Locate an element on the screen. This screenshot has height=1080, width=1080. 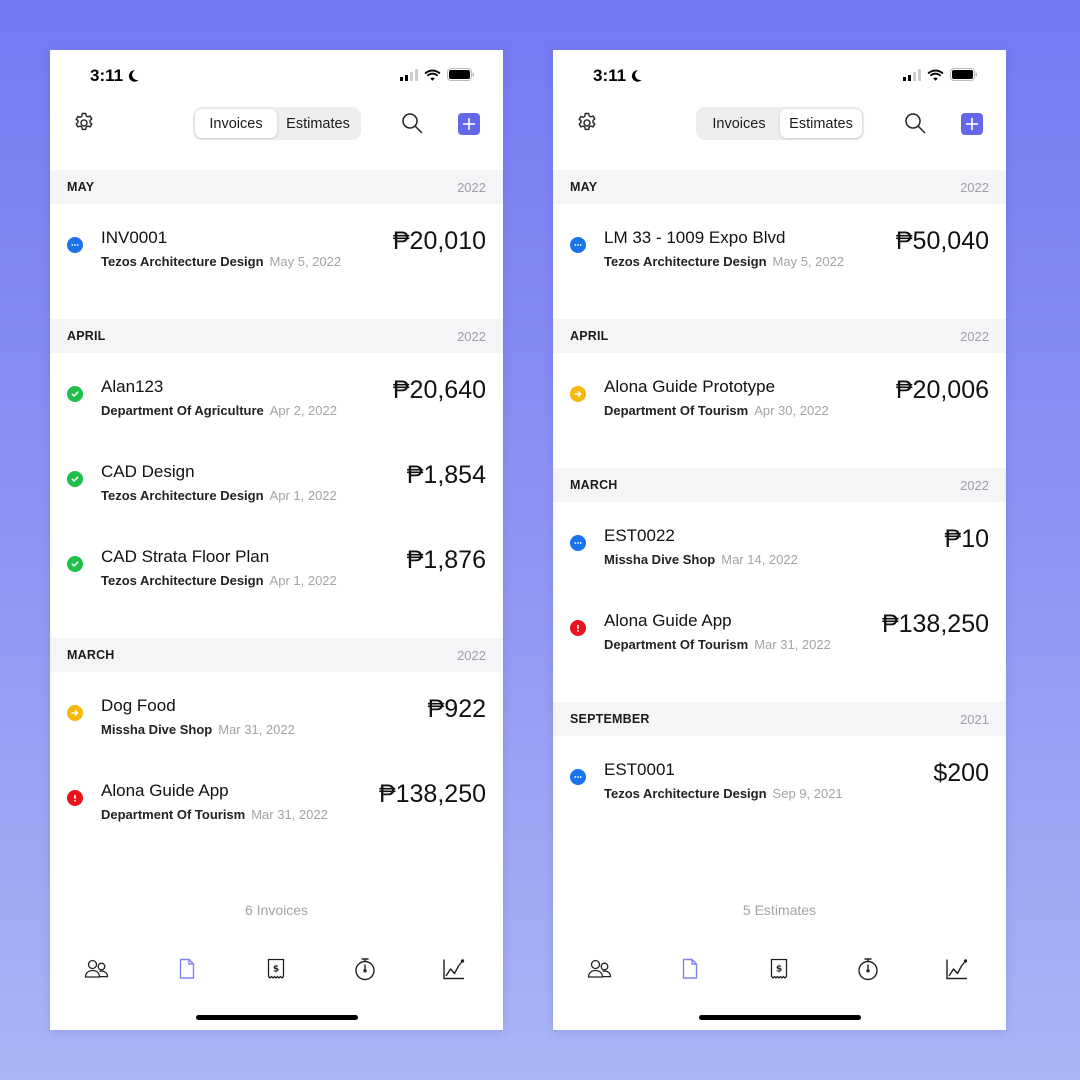
item-date: Apr 1, 2022 is located at coordinates (303, 495).